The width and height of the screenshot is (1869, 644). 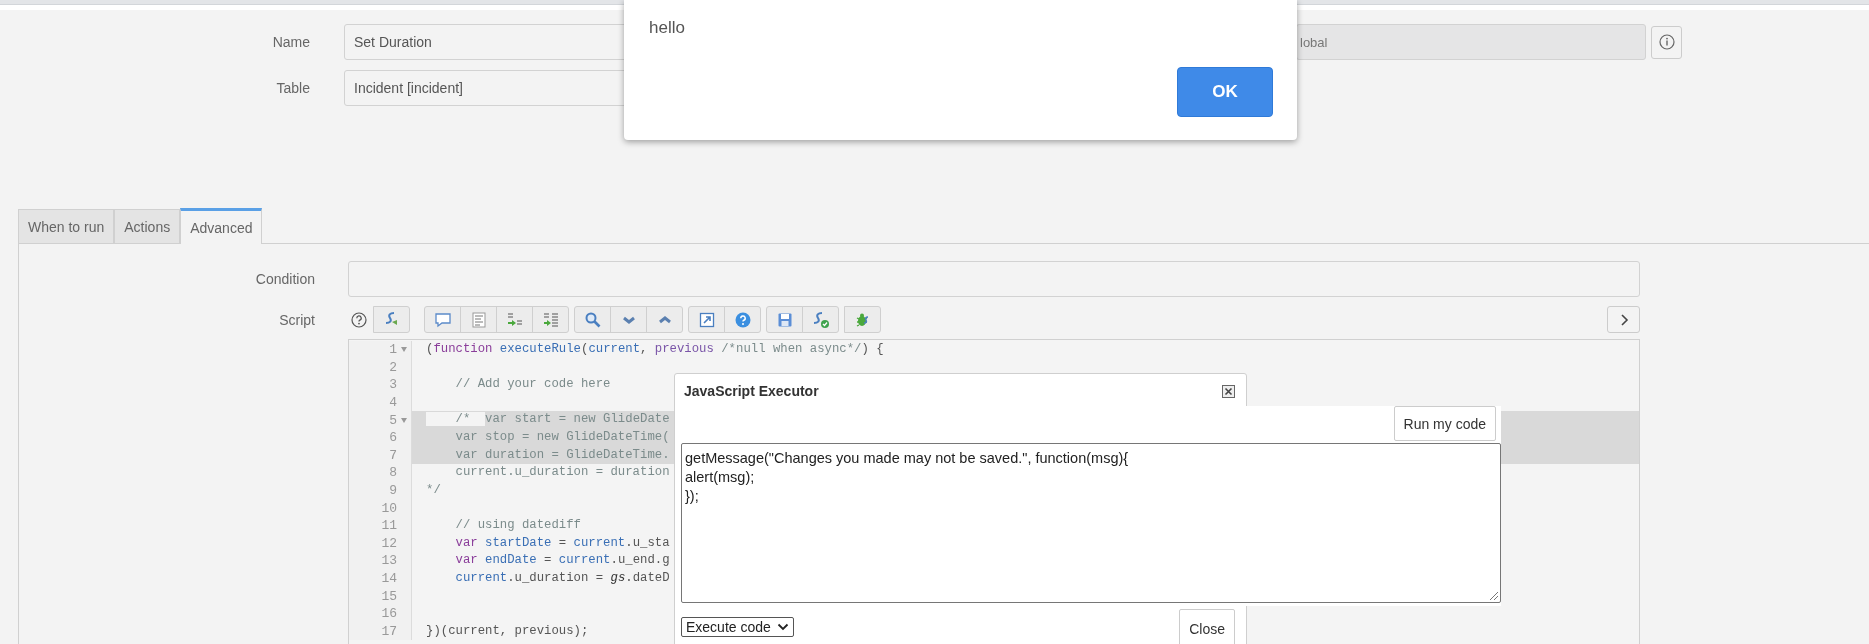 I want to click on line-number: 14, so click(x=389, y=578).